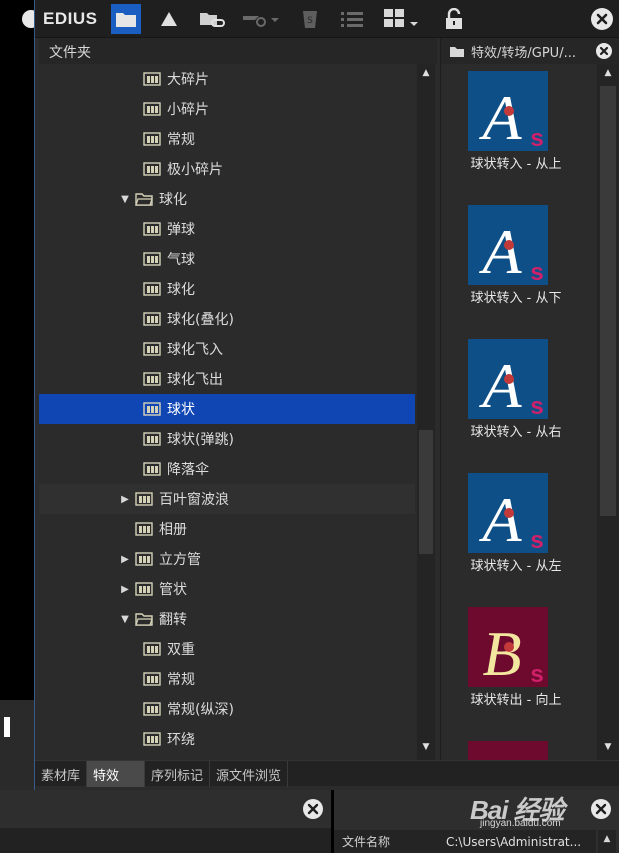  Describe the element at coordinates (178, 774) in the screenshot. I see `tab-2: 序列标记` at that location.